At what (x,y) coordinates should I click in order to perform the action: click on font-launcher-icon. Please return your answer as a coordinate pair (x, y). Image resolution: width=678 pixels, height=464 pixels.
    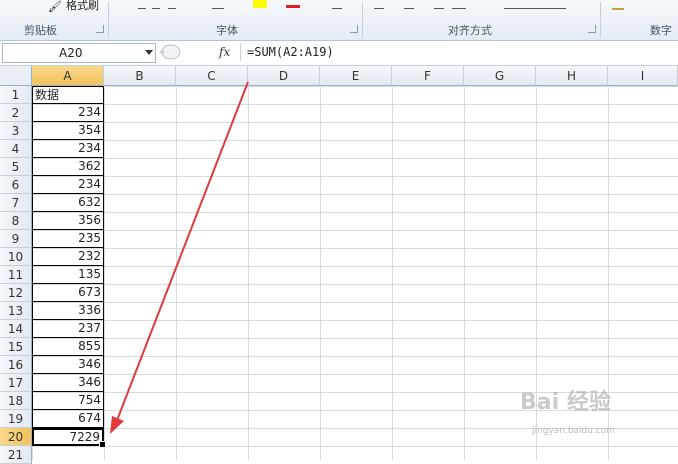
    Looking at the image, I should click on (354, 29).